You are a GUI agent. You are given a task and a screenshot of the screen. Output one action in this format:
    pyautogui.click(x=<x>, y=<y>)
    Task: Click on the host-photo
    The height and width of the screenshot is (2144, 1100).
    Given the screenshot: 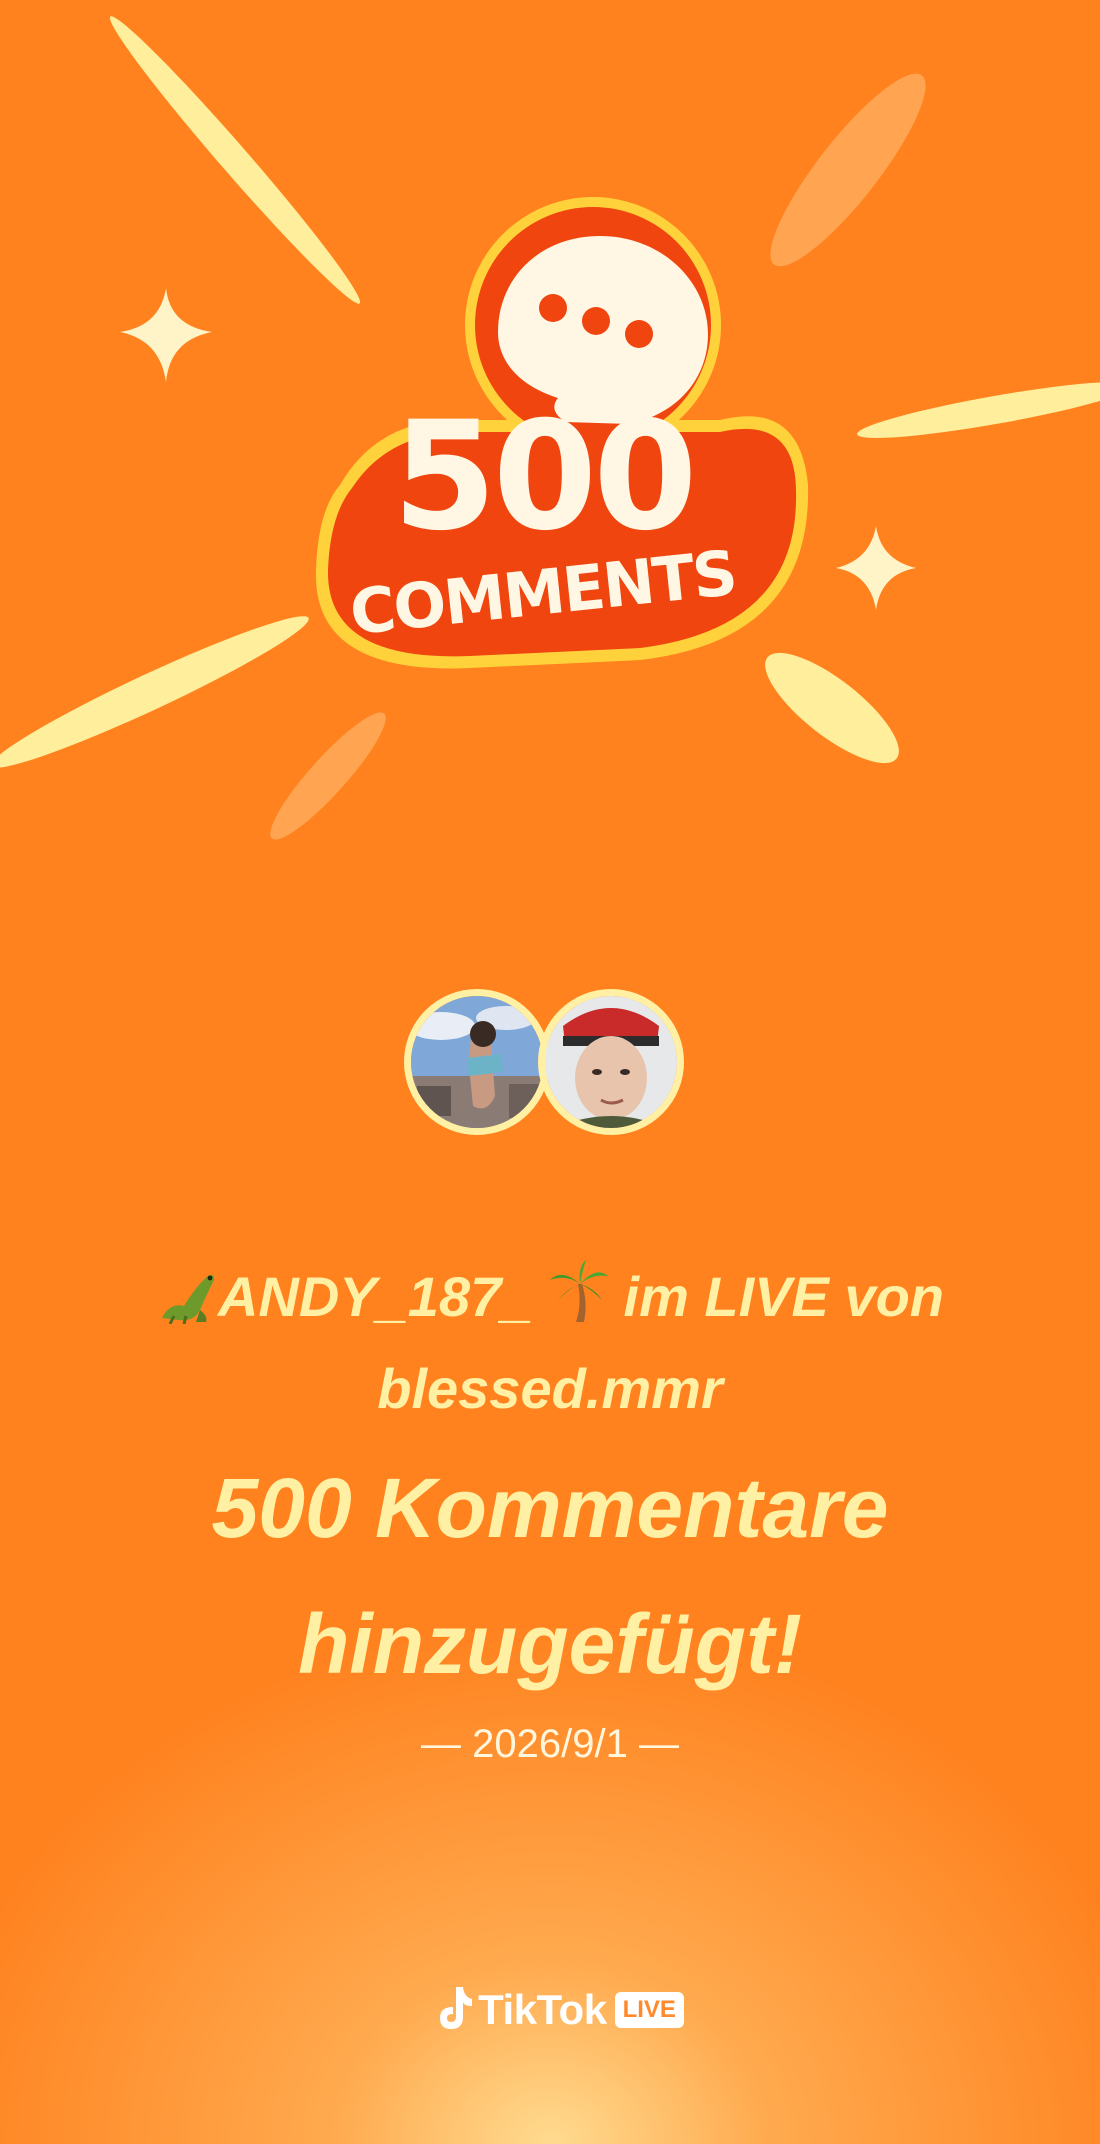 What is the action you would take?
    pyautogui.click(x=477, y=1062)
    